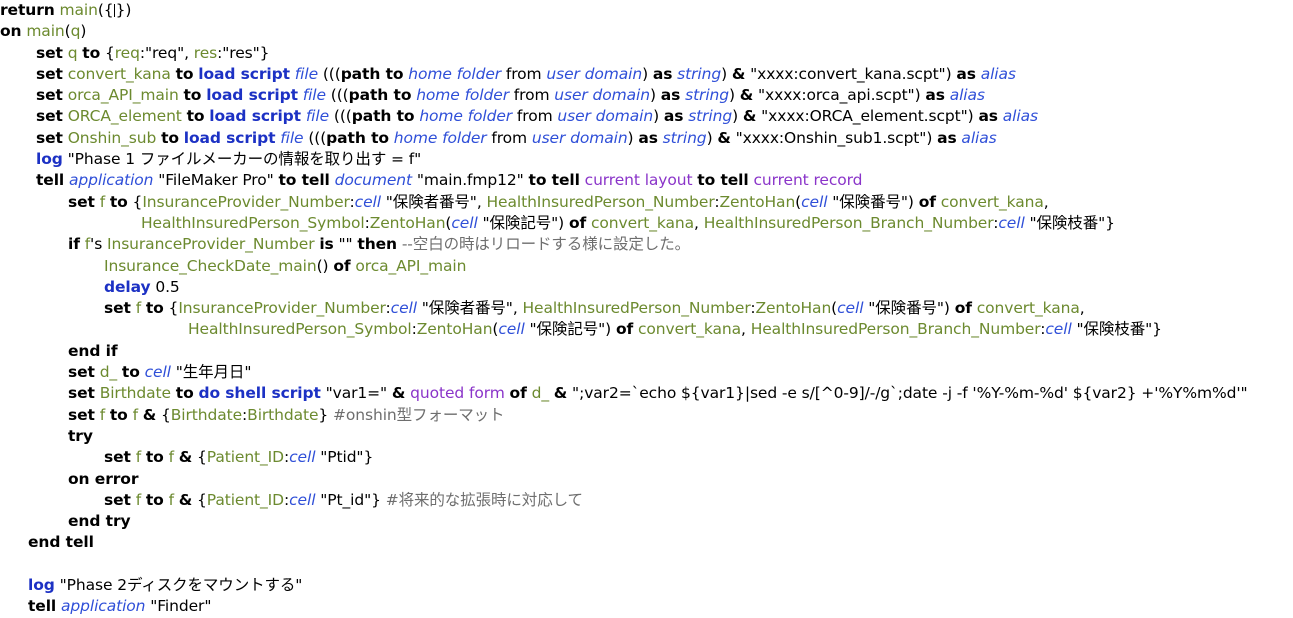 The image size is (1293, 618). I want to click on token-kw: load script, so click(244, 73).